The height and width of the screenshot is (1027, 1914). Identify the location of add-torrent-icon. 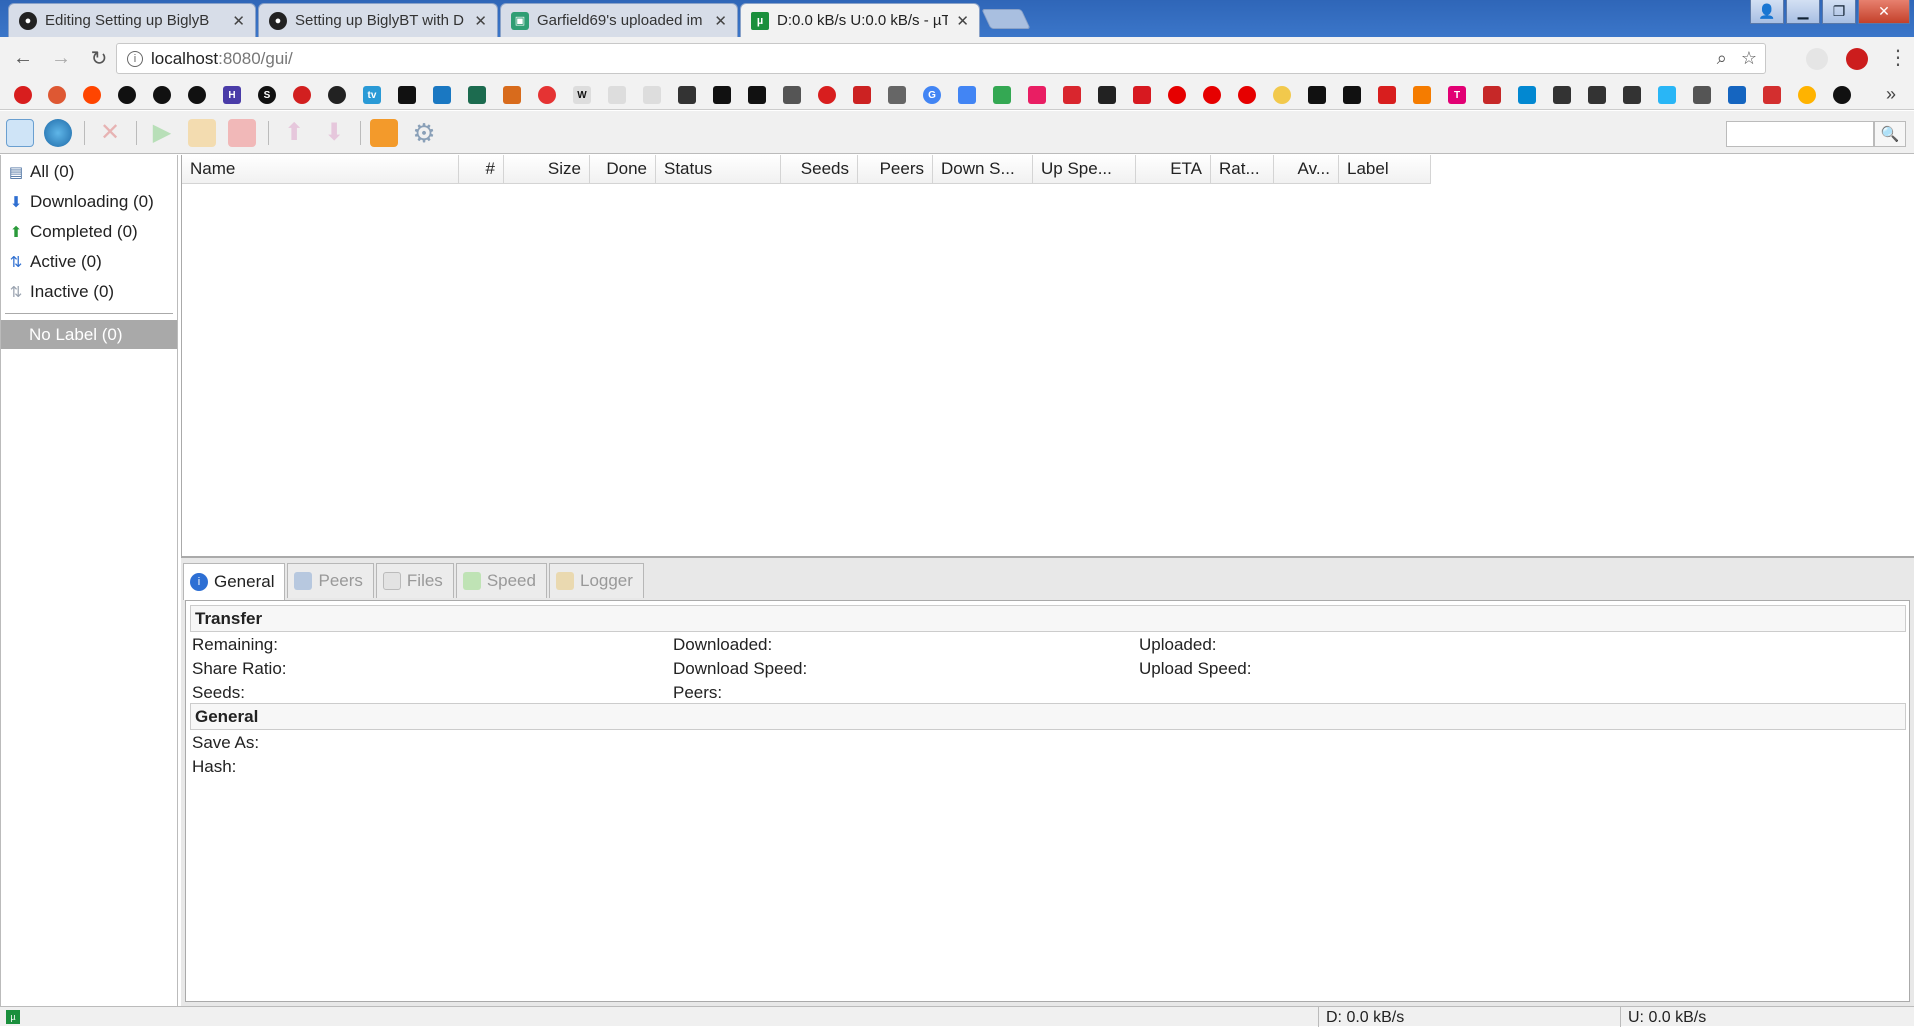
(20, 133).